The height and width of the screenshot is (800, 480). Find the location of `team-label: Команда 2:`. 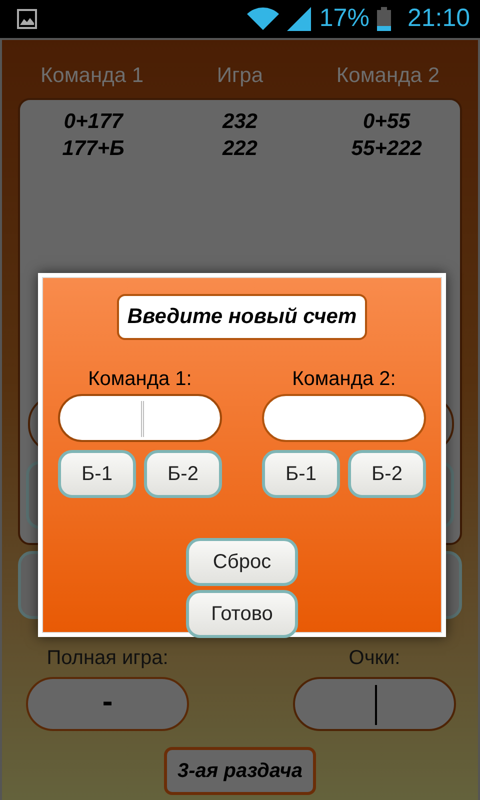

team-label: Команда 2: is located at coordinates (344, 379).